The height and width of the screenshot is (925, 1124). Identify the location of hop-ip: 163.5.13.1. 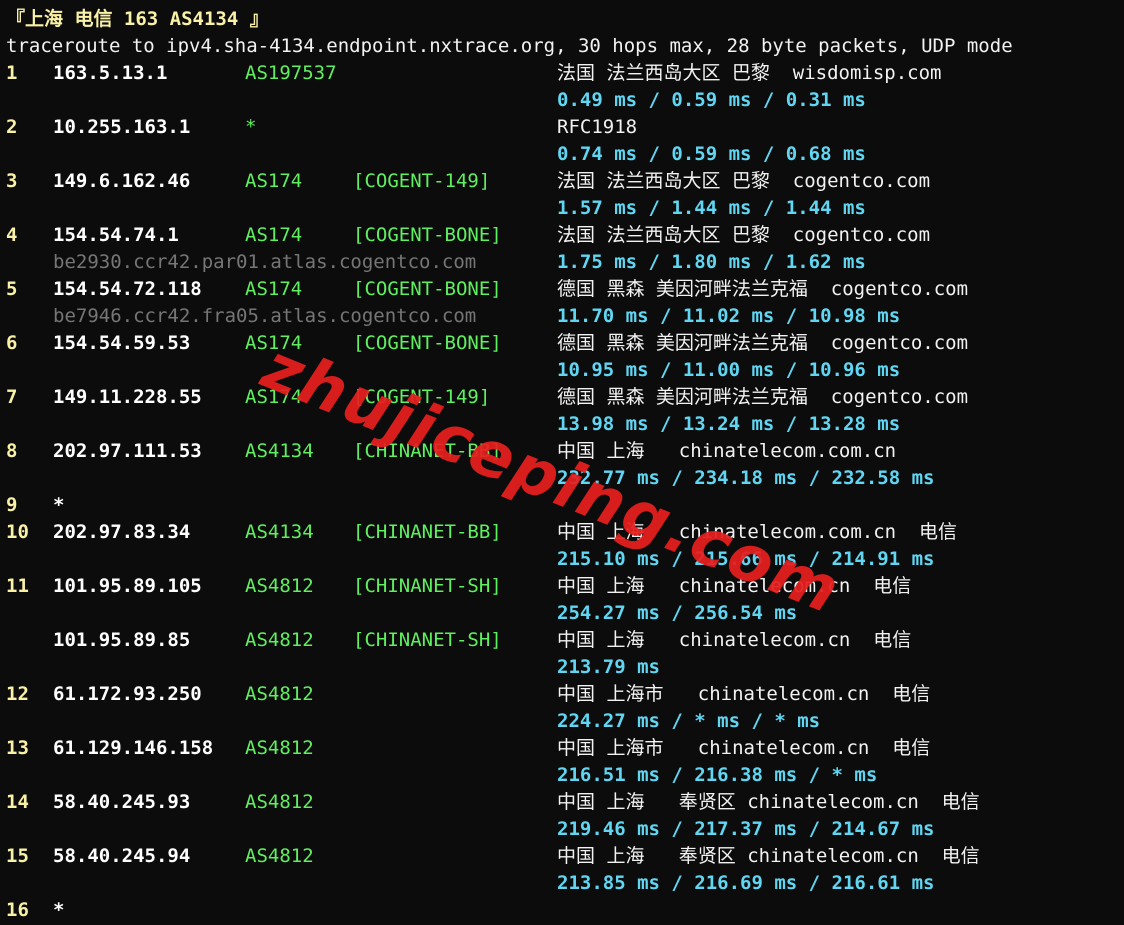
(110, 73).